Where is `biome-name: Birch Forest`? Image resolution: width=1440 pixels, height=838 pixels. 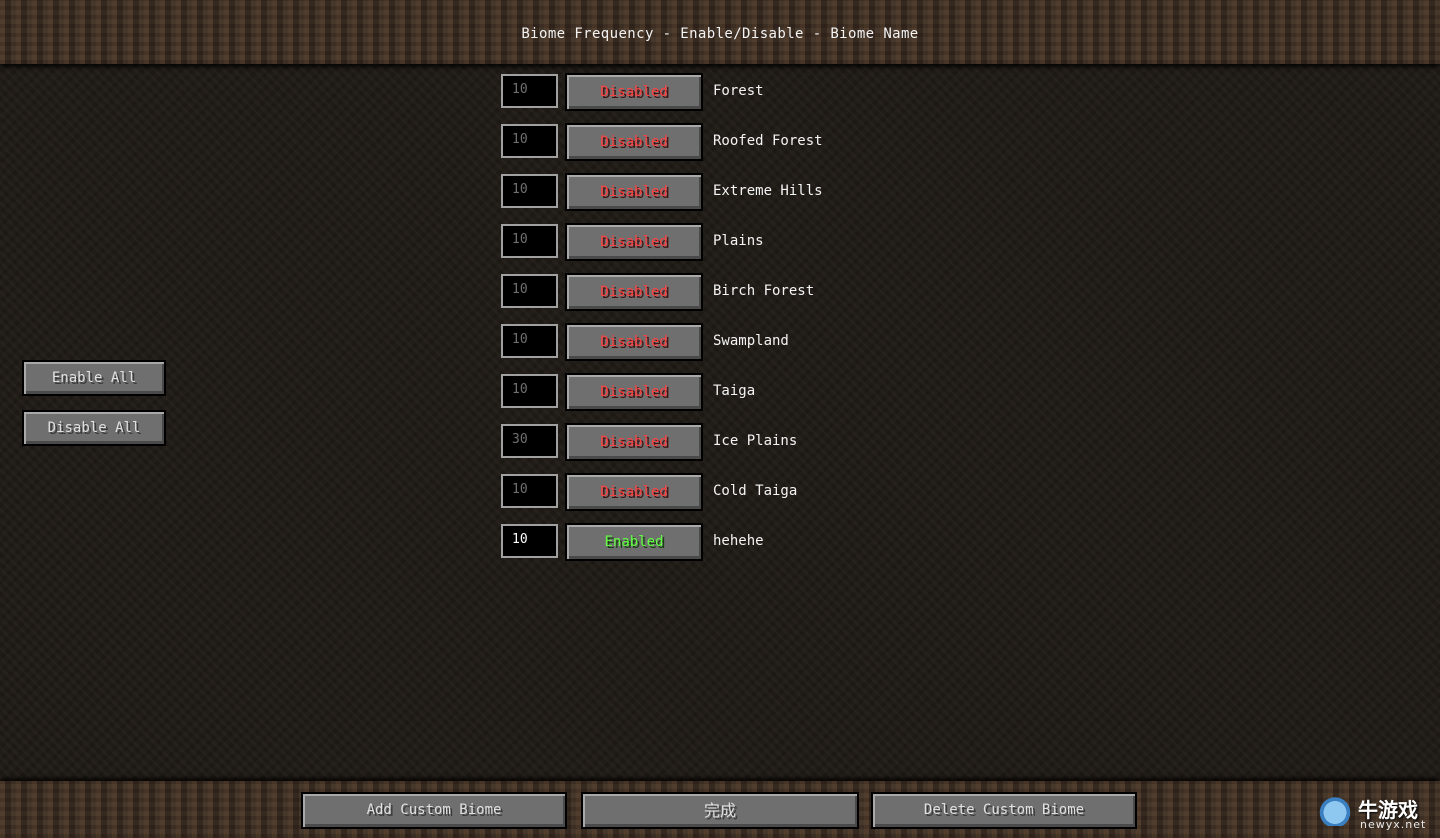 biome-name: Birch Forest is located at coordinates (764, 291).